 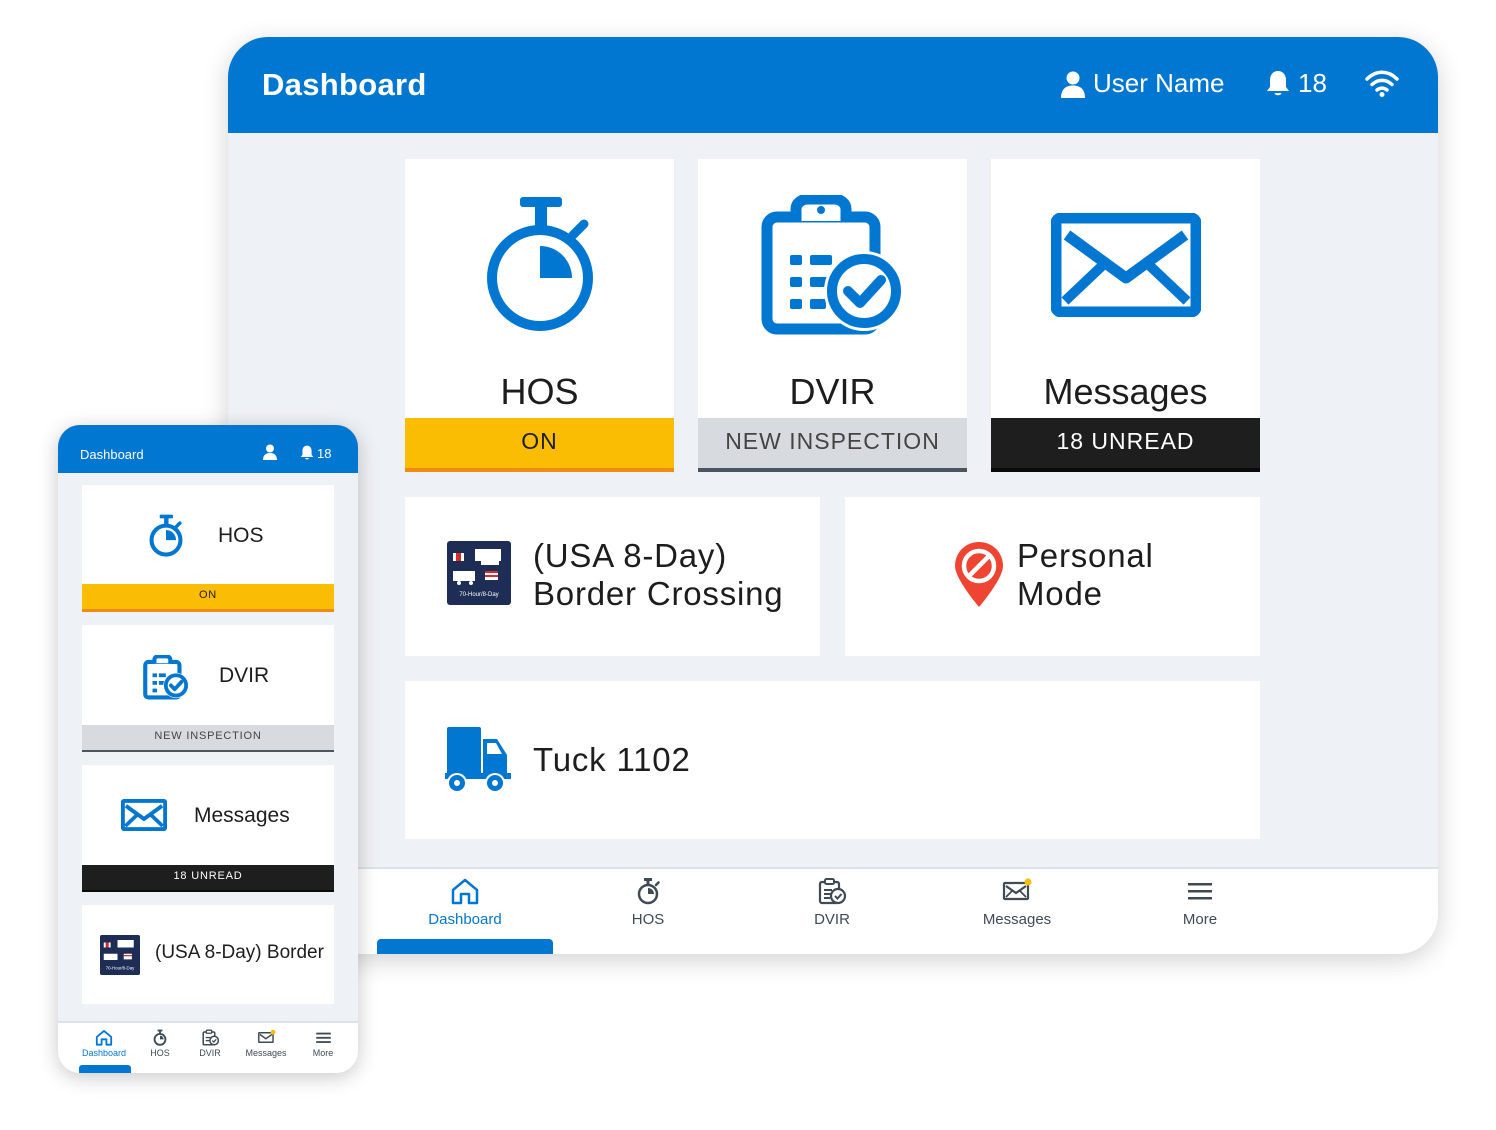 What do you see at coordinates (1085, 555) in the screenshot?
I see `personal-mode-line1: Personal` at bounding box center [1085, 555].